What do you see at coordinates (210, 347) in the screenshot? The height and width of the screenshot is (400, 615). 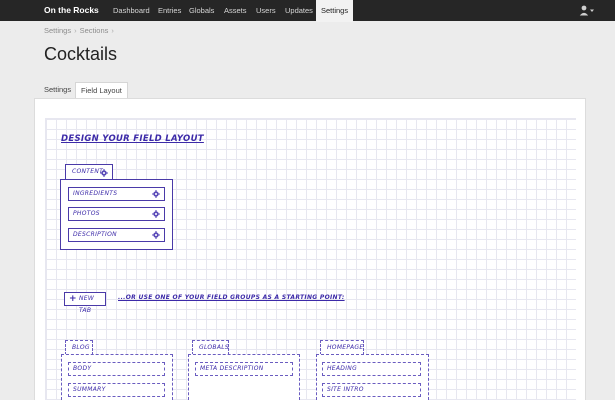 I see `group-tab-globals-label: Globals` at bounding box center [210, 347].